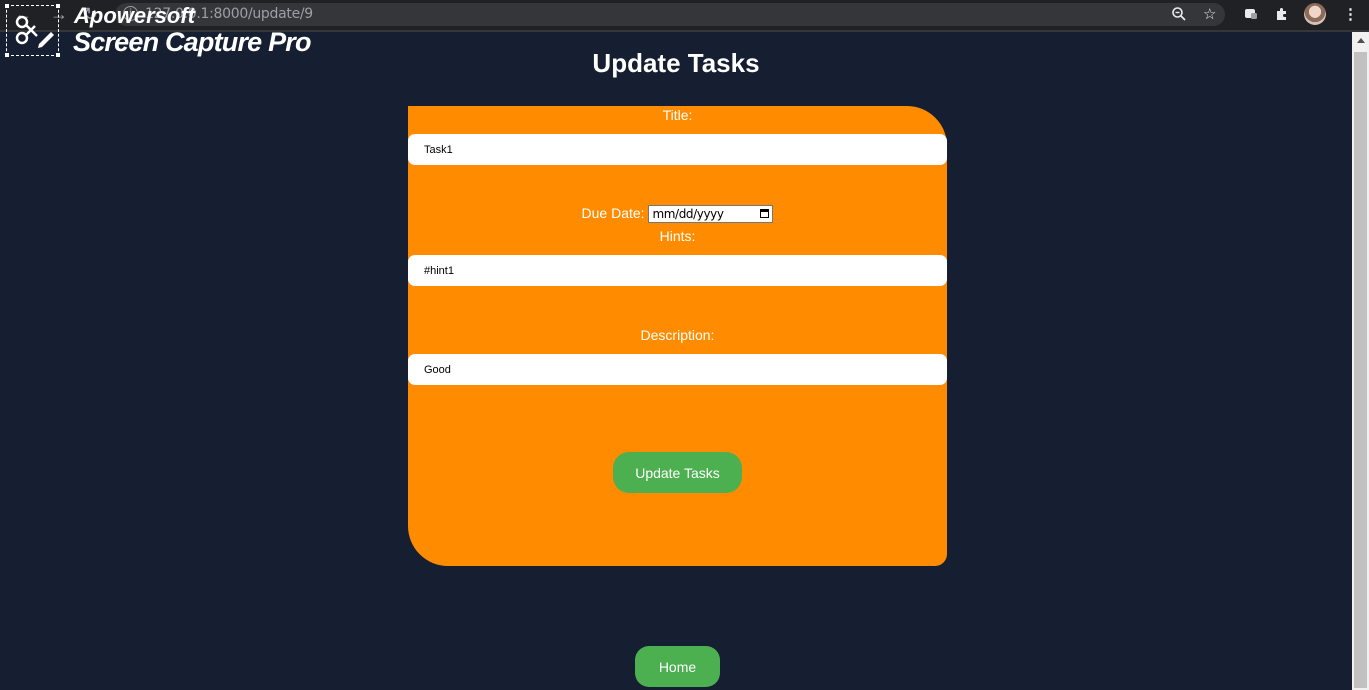  What do you see at coordinates (1179, 16) in the screenshot?
I see `zoom-icon` at bounding box center [1179, 16].